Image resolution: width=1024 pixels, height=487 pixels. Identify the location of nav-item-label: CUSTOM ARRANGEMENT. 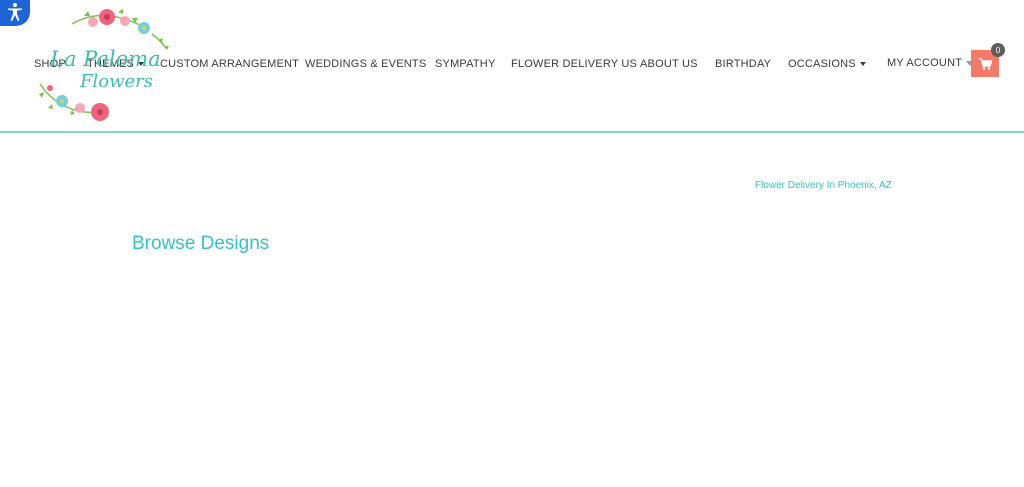
(230, 64).